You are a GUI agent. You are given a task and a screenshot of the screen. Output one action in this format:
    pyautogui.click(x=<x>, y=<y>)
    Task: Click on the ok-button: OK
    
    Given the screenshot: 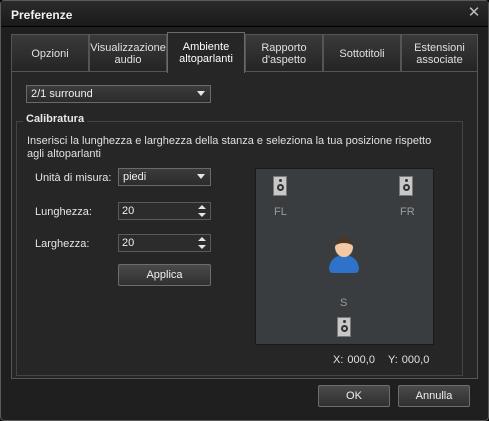 What is the action you would take?
    pyautogui.click(x=354, y=396)
    